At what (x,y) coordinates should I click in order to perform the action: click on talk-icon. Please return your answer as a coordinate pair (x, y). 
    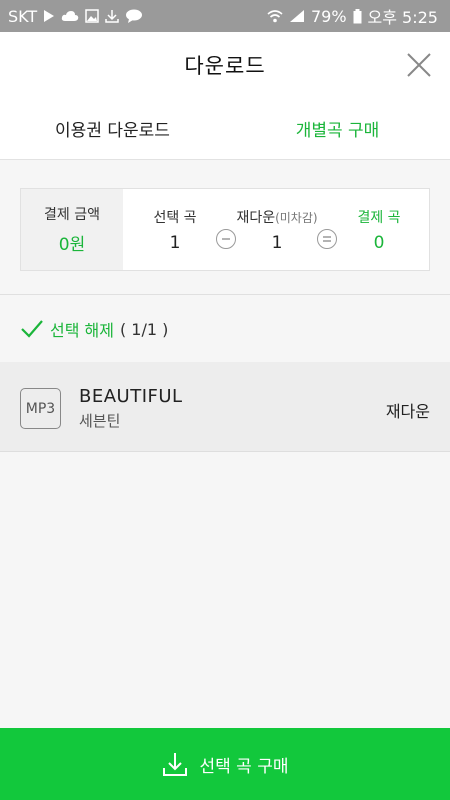
    Looking at the image, I should click on (134, 16).